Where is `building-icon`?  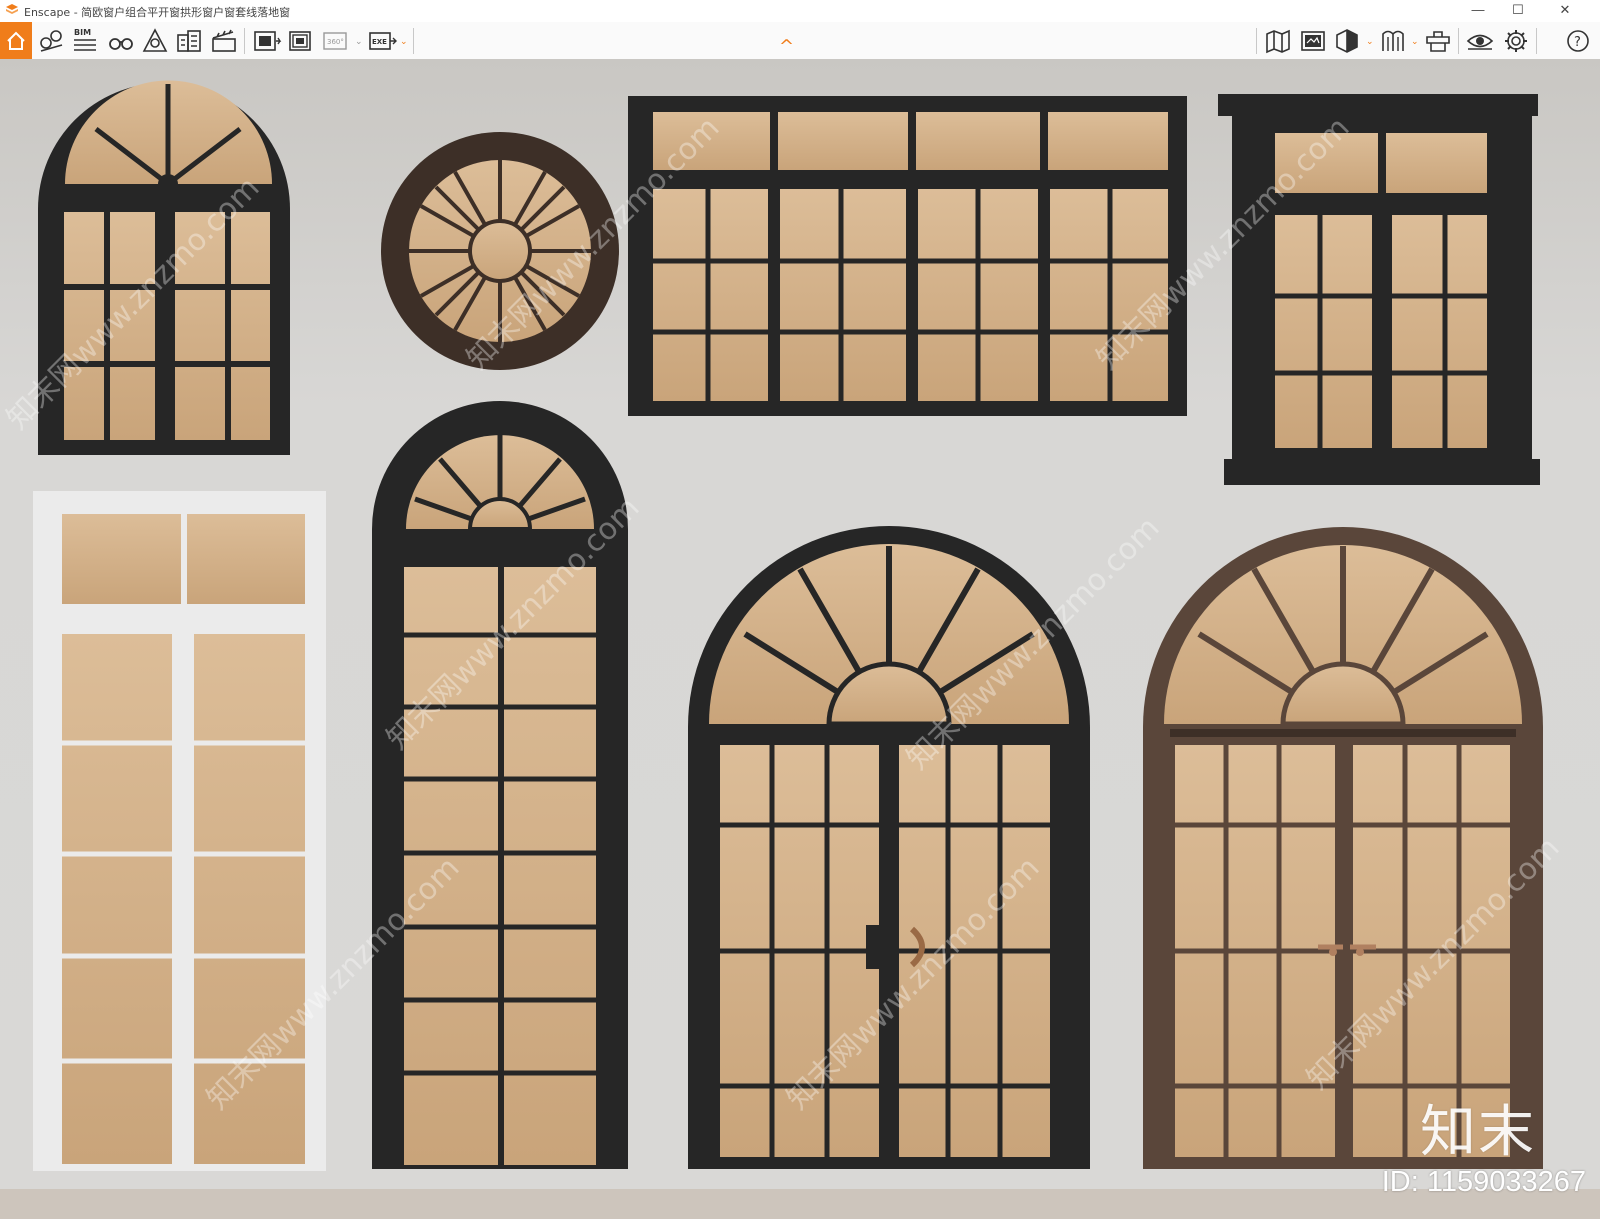
building-icon is located at coordinates (189, 41).